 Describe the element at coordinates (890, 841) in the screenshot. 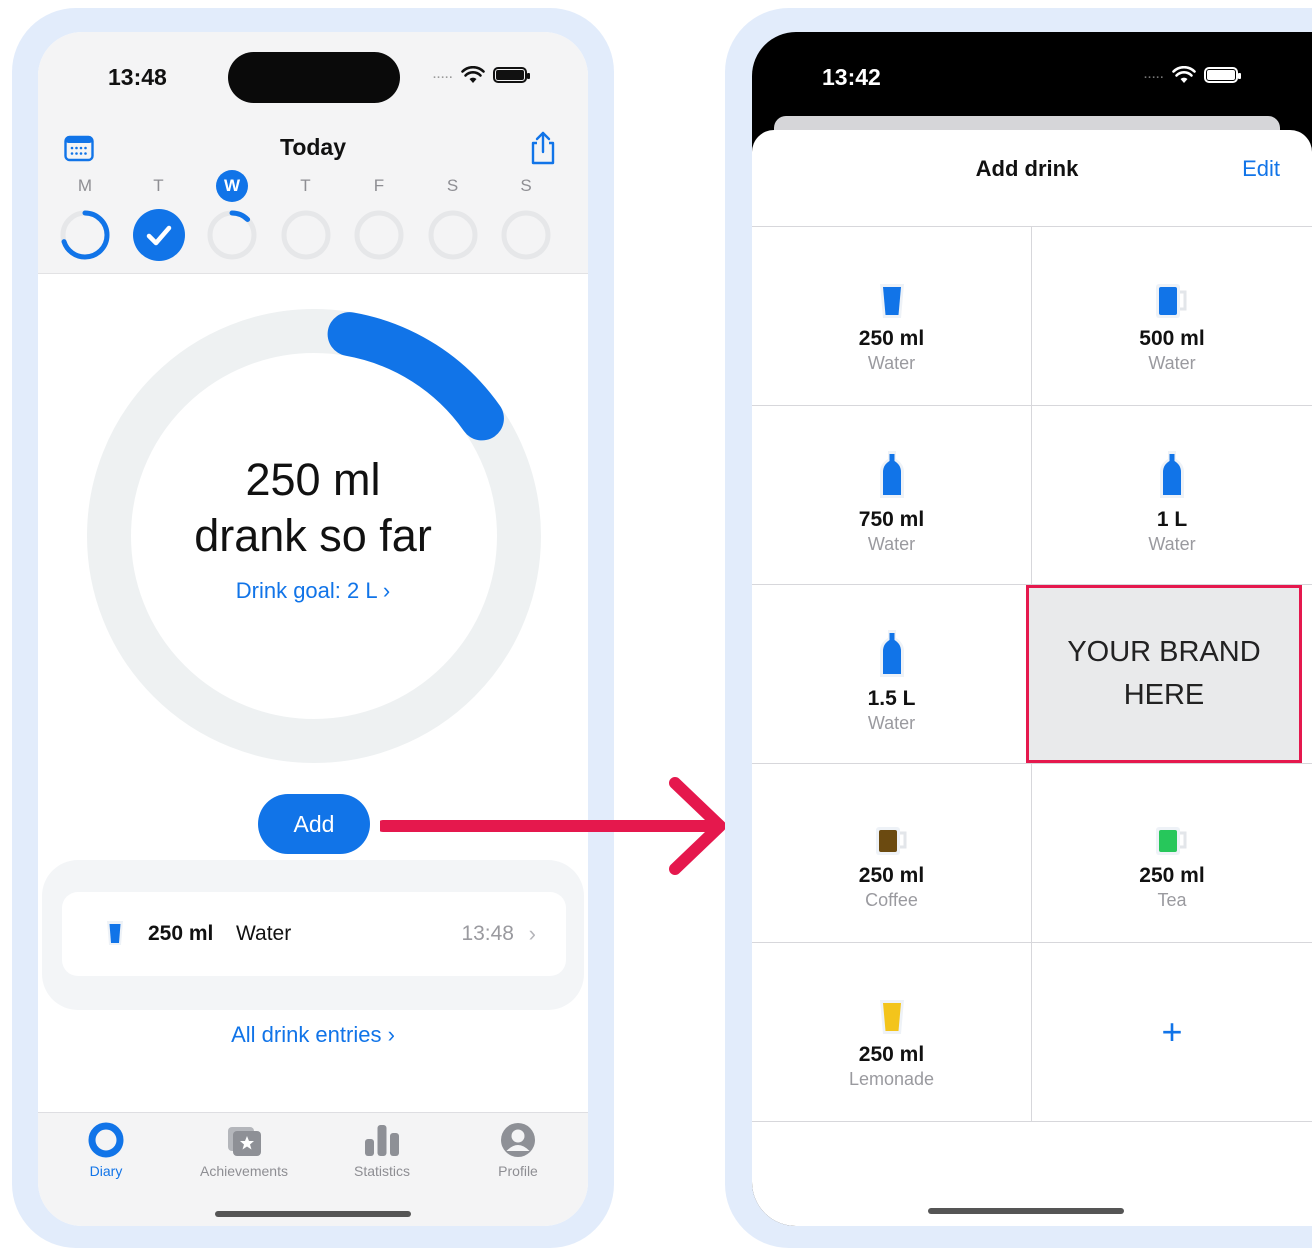

I see `coffee-mug-icon` at that location.